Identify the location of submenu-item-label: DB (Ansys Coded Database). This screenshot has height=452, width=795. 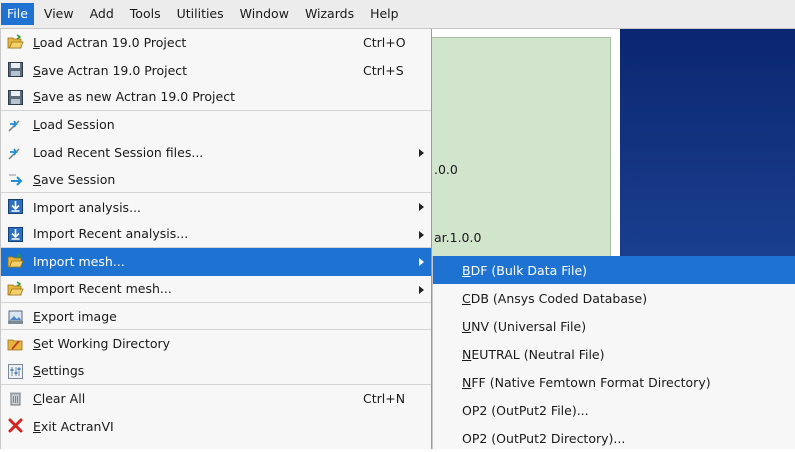
(559, 298).